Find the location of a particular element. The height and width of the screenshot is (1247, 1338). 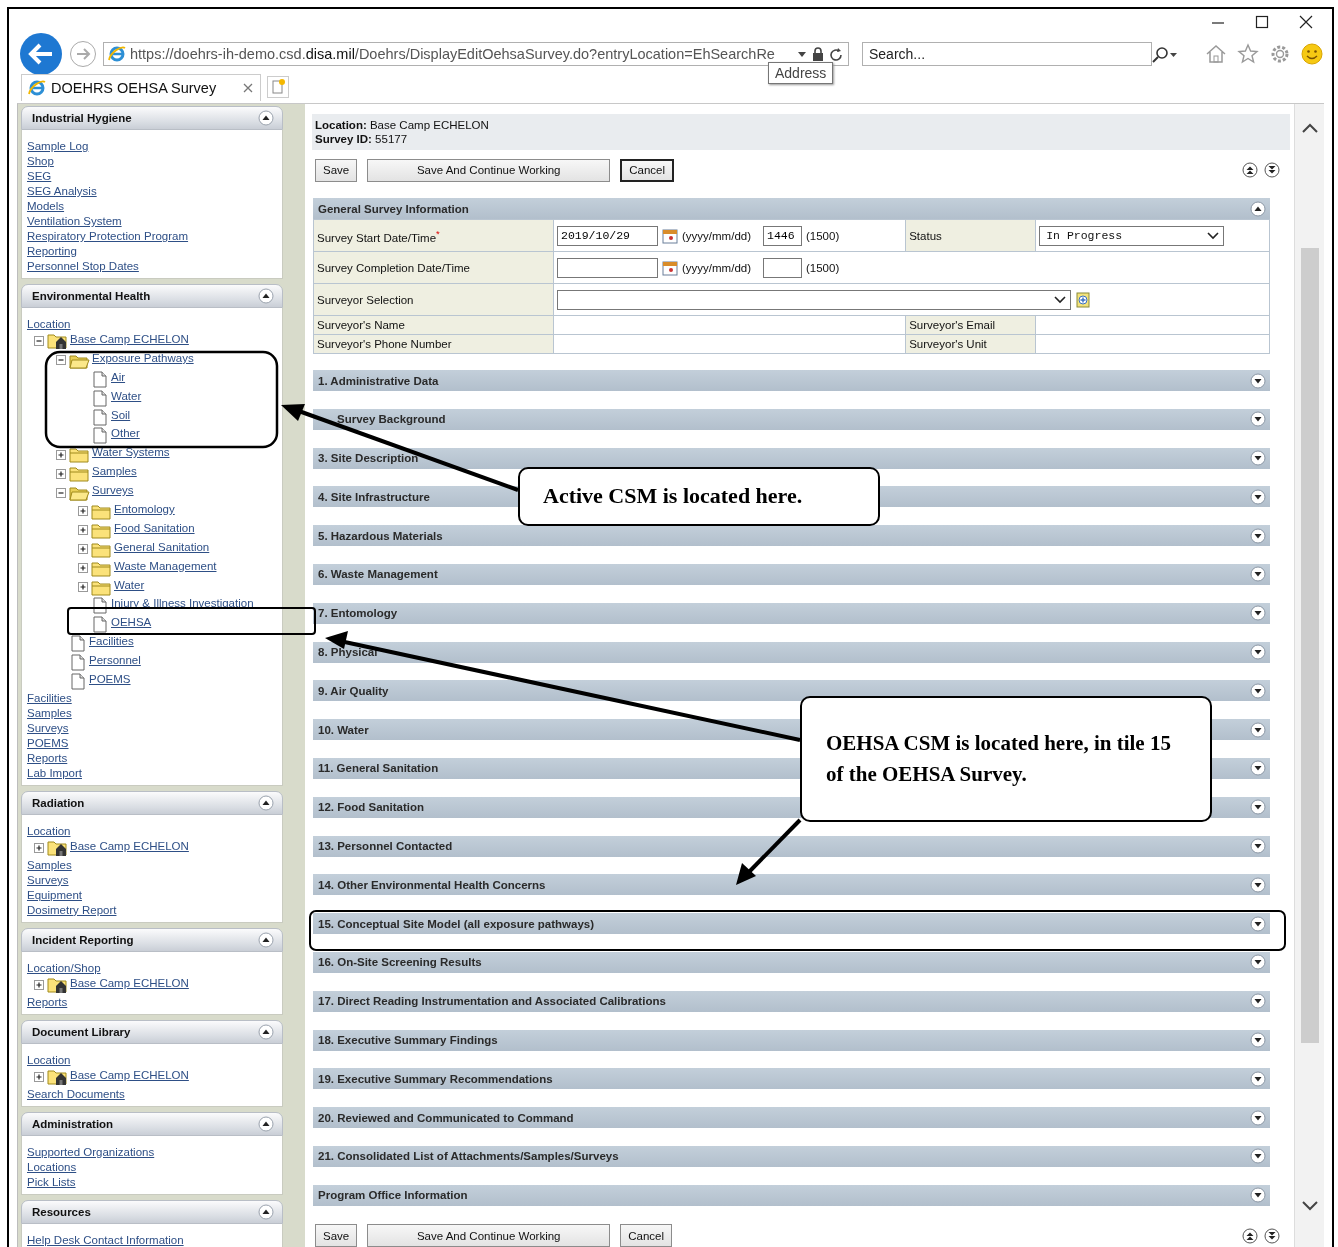

callout-tooltip: Active CSM is located here. is located at coordinates (699, 496).